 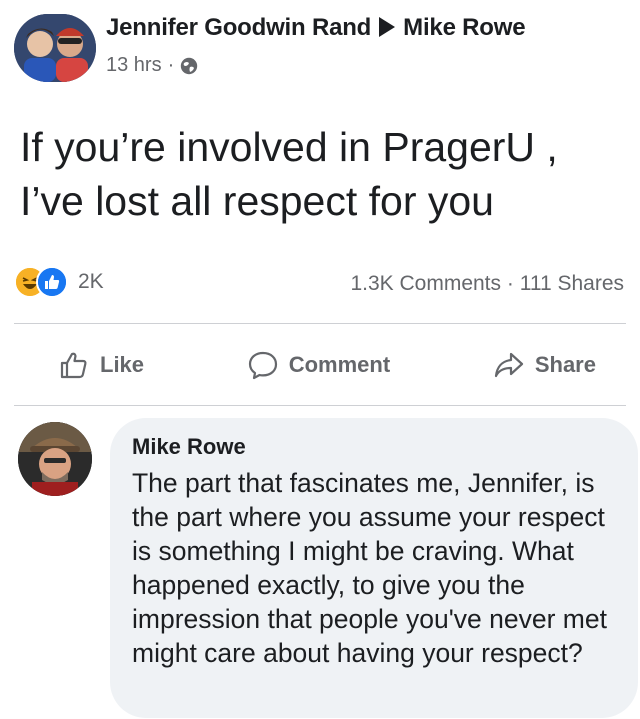 I want to click on reaction-count: 2K, so click(x=91, y=281).